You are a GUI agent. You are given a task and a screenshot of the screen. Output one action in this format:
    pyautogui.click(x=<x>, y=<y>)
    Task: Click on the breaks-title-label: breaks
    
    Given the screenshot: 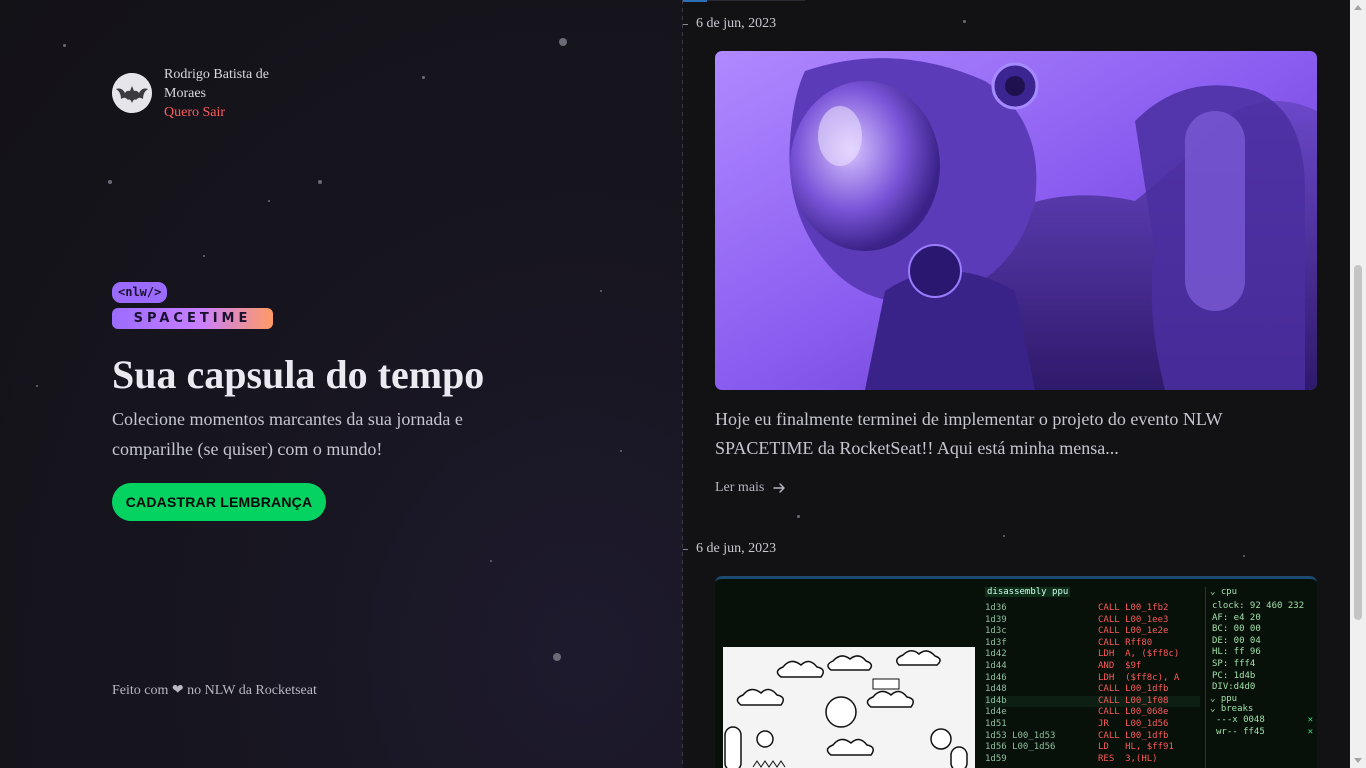 What is the action you would take?
    pyautogui.click(x=1237, y=708)
    